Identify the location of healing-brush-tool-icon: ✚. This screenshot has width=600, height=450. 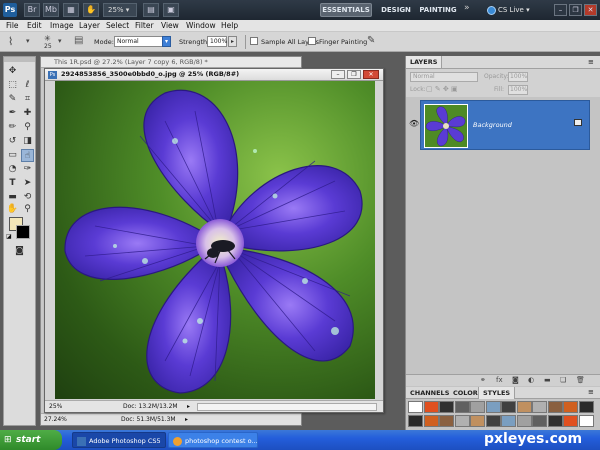
(27, 113).